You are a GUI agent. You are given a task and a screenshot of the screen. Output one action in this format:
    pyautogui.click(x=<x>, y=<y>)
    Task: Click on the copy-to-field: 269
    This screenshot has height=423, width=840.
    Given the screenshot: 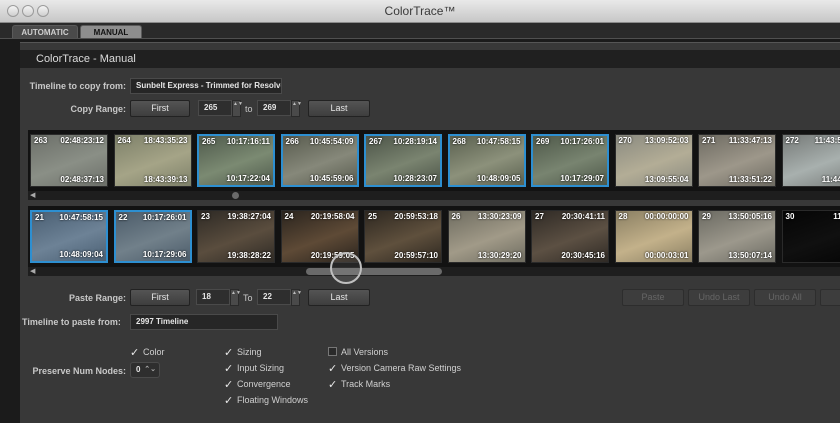 What is the action you would take?
    pyautogui.click(x=274, y=108)
    